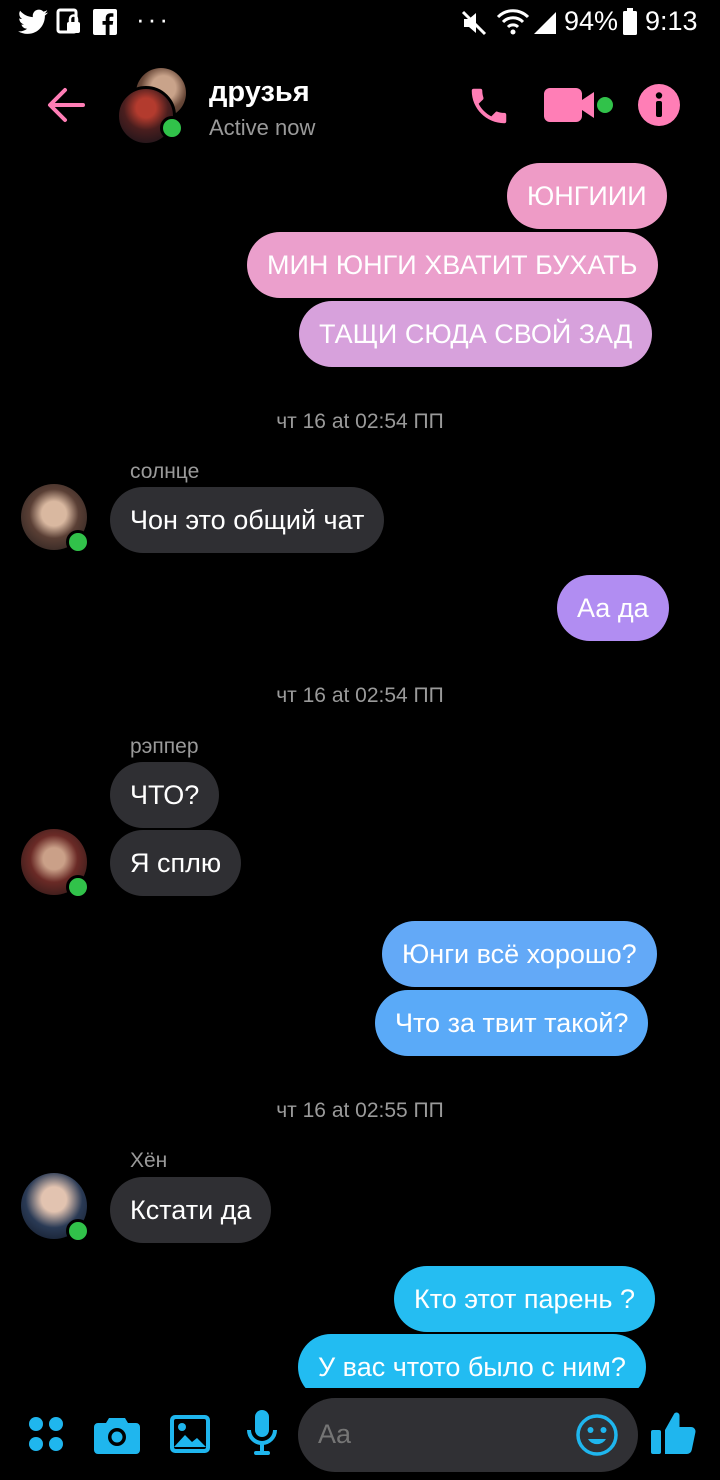  What do you see at coordinates (190, 1434) in the screenshot?
I see `gallery-icon` at bounding box center [190, 1434].